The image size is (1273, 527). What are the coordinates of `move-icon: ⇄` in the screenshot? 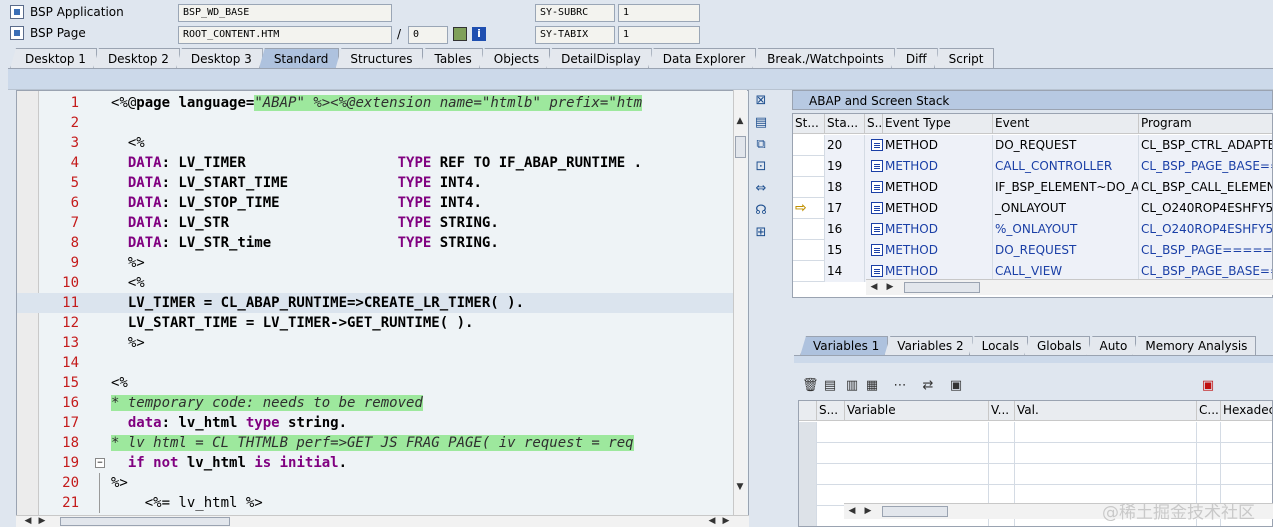 It's located at (928, 386).